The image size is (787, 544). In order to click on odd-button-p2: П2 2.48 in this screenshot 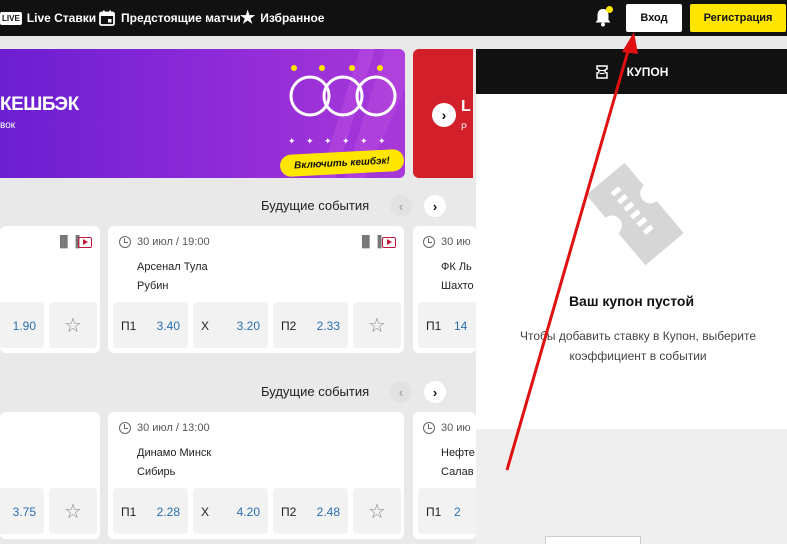, I will do `click(310, 511)`.